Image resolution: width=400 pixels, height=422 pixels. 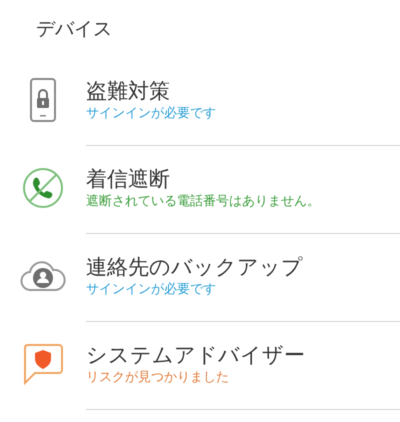 What do you see at coordinates (128, 91) in the screenshot?
I see `item-title: 盗難対策` at bounding box center [128, 91].